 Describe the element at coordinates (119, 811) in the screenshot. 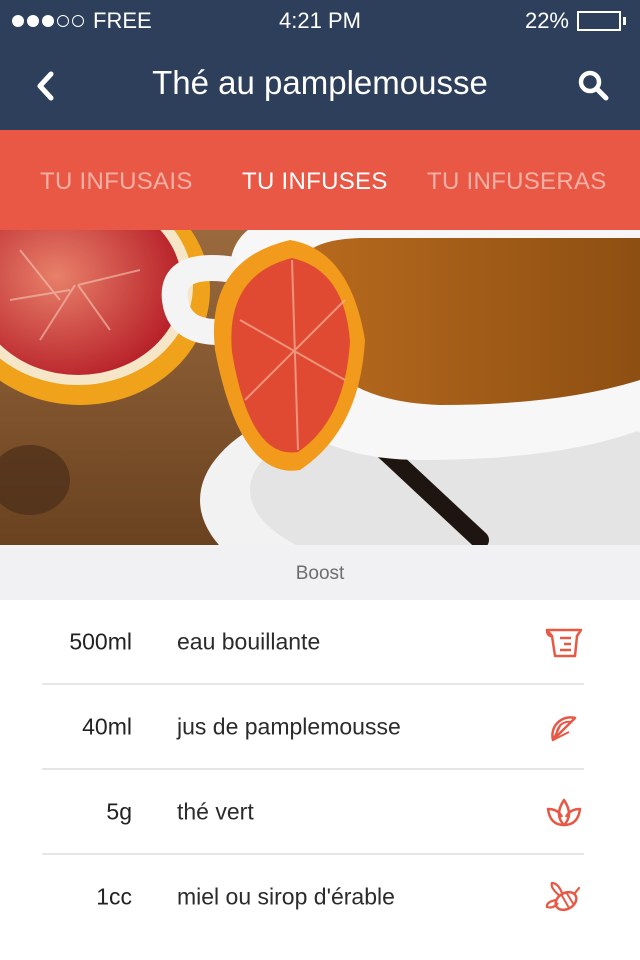

I see `ingredient-qty: 5g` at that location.